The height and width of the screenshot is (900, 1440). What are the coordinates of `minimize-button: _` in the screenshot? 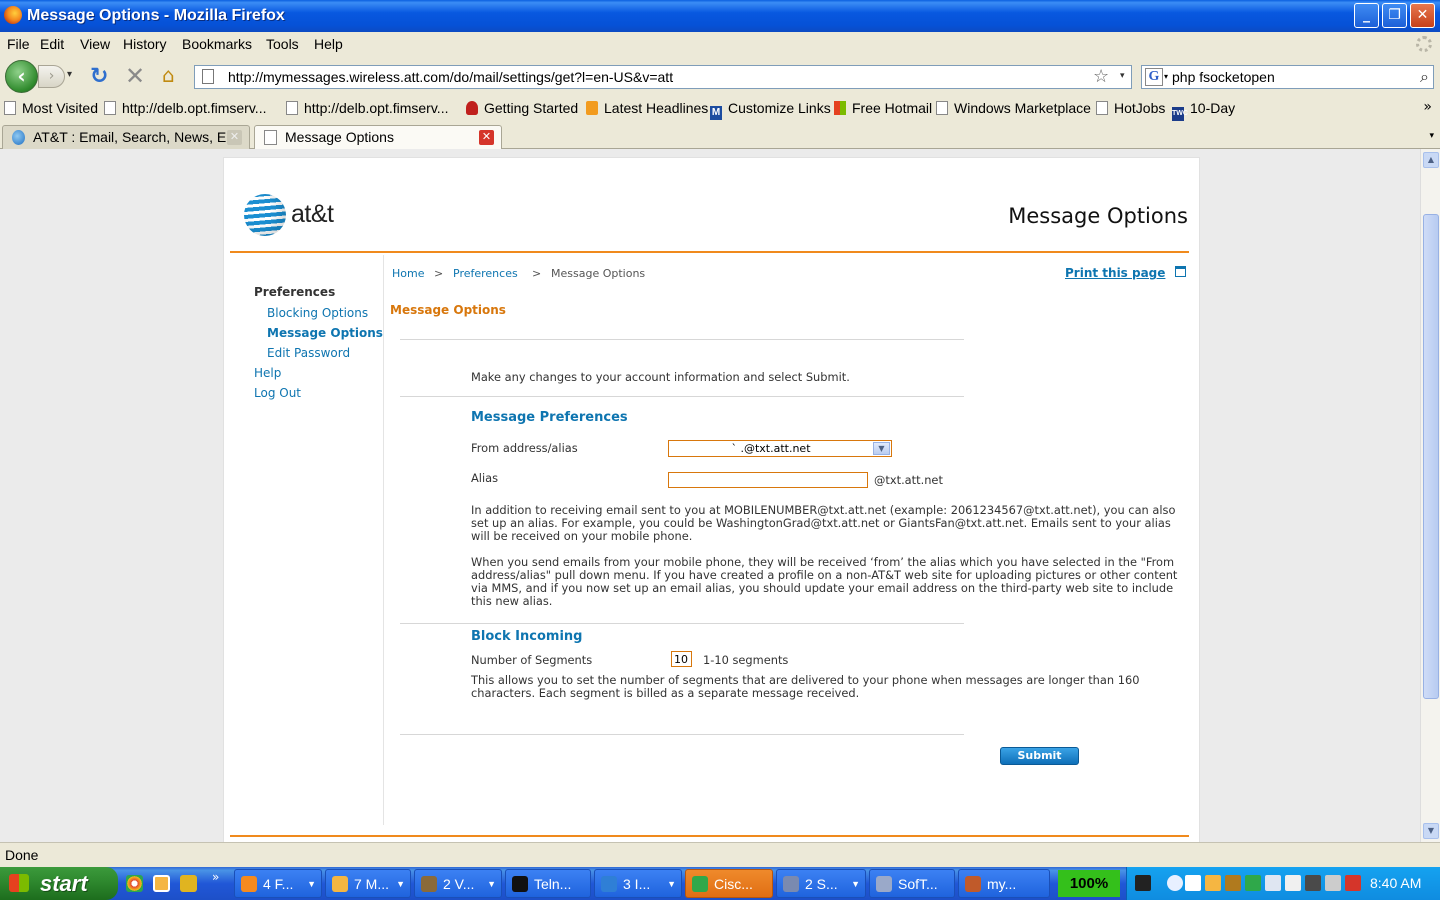 It's located at (1366, 15).